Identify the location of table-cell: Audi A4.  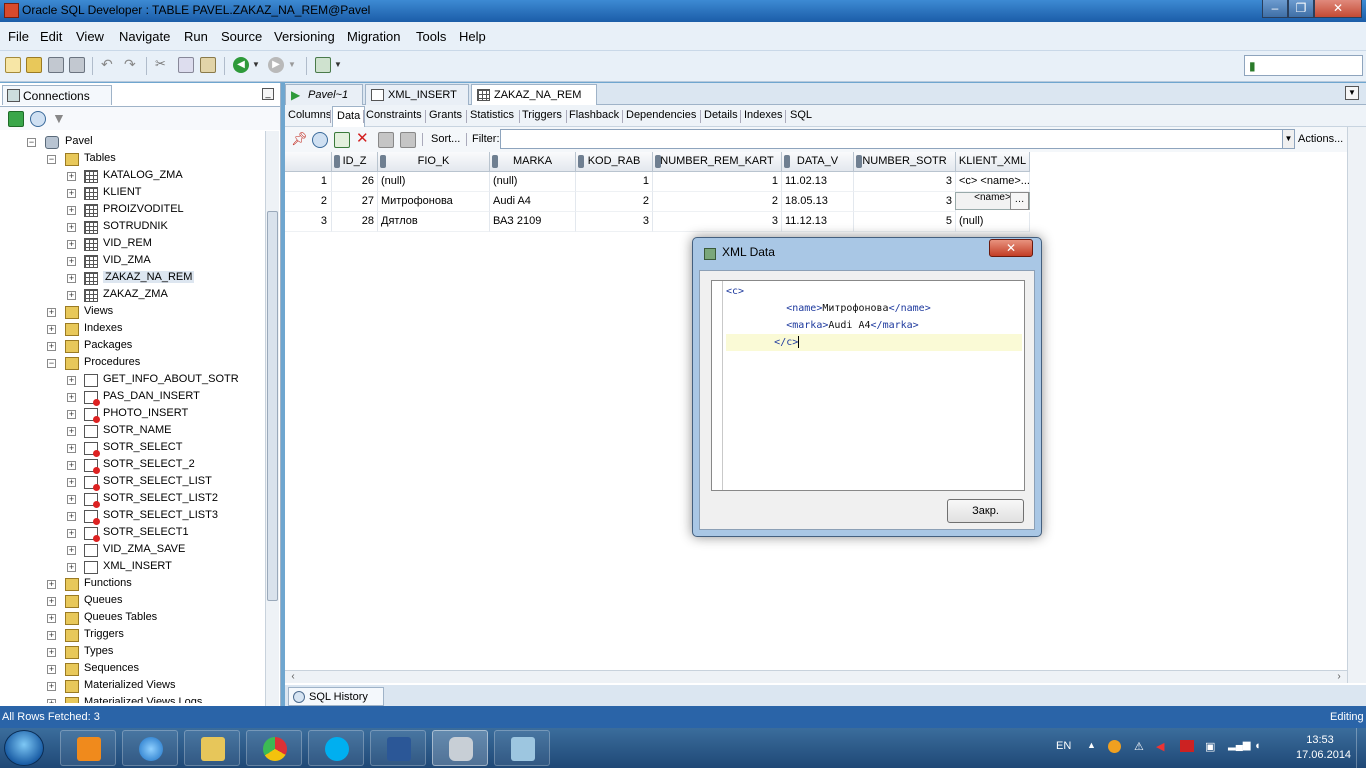
(533, 202).